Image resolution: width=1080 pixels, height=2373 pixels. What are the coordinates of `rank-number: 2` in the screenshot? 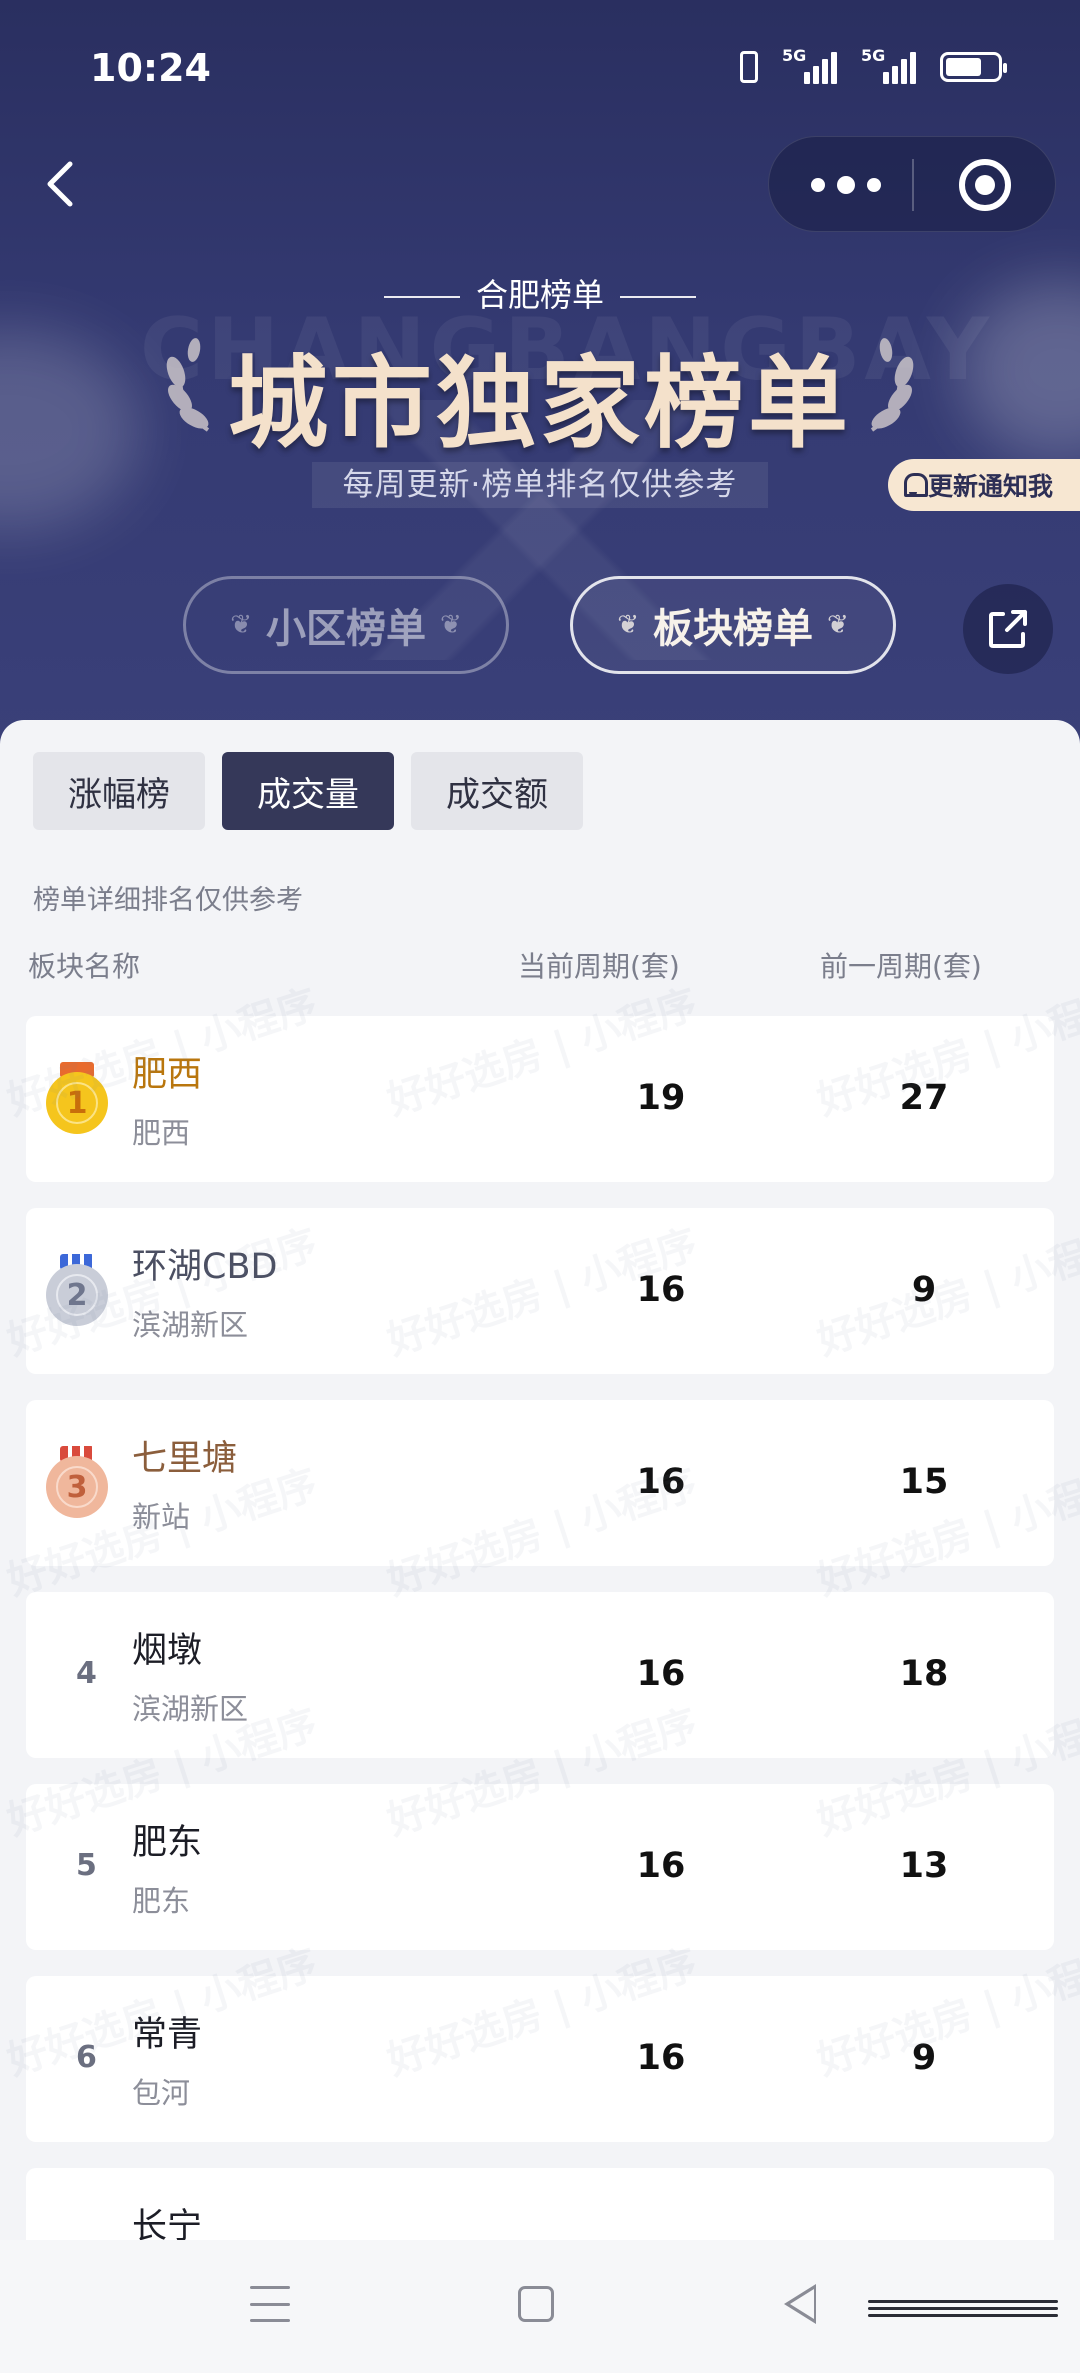 It's located at (77, 1295).